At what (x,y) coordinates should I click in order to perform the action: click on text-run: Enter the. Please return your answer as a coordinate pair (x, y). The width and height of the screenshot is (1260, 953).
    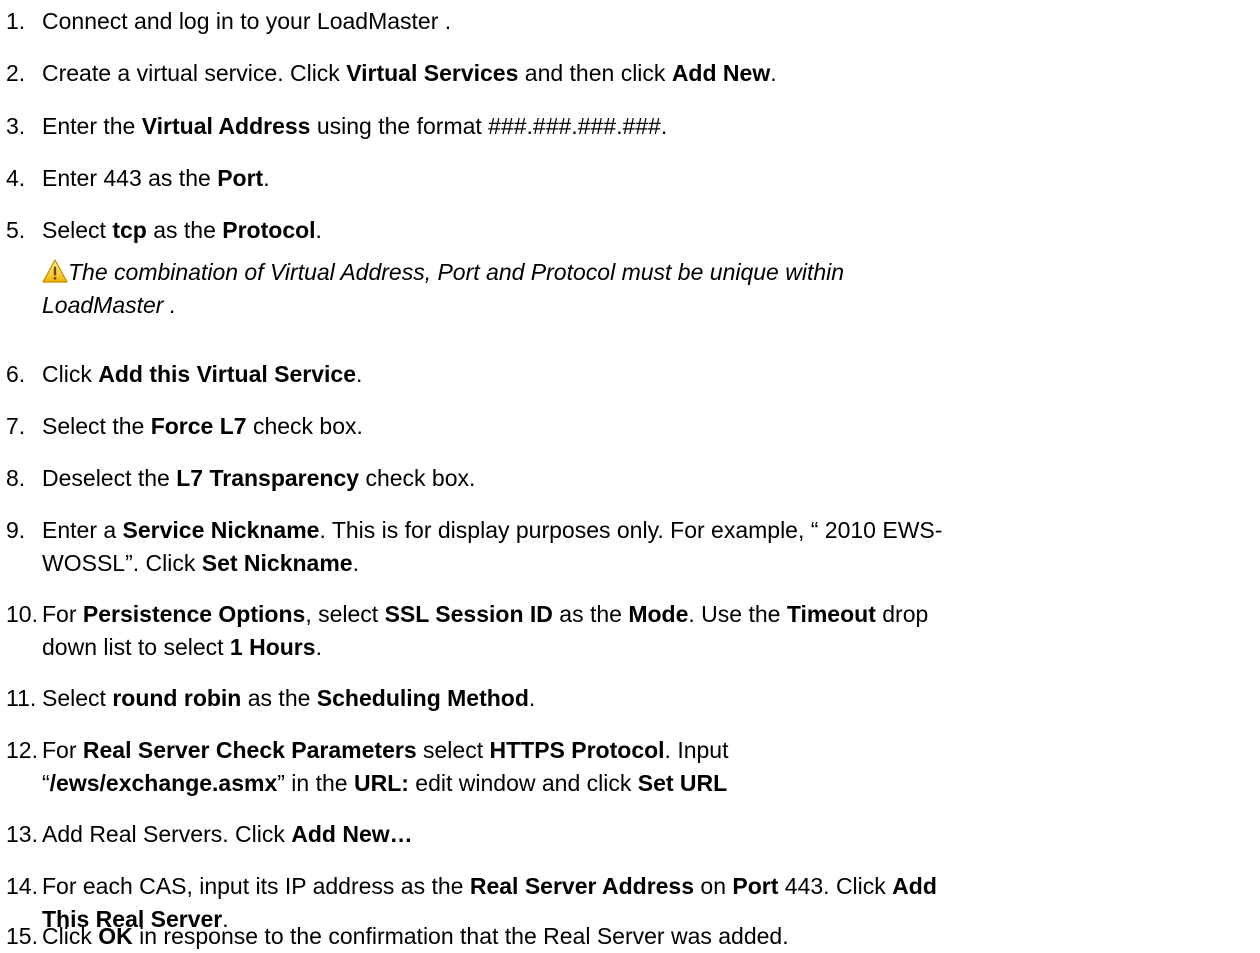
    Looking at the image, I should click on (92, 126).